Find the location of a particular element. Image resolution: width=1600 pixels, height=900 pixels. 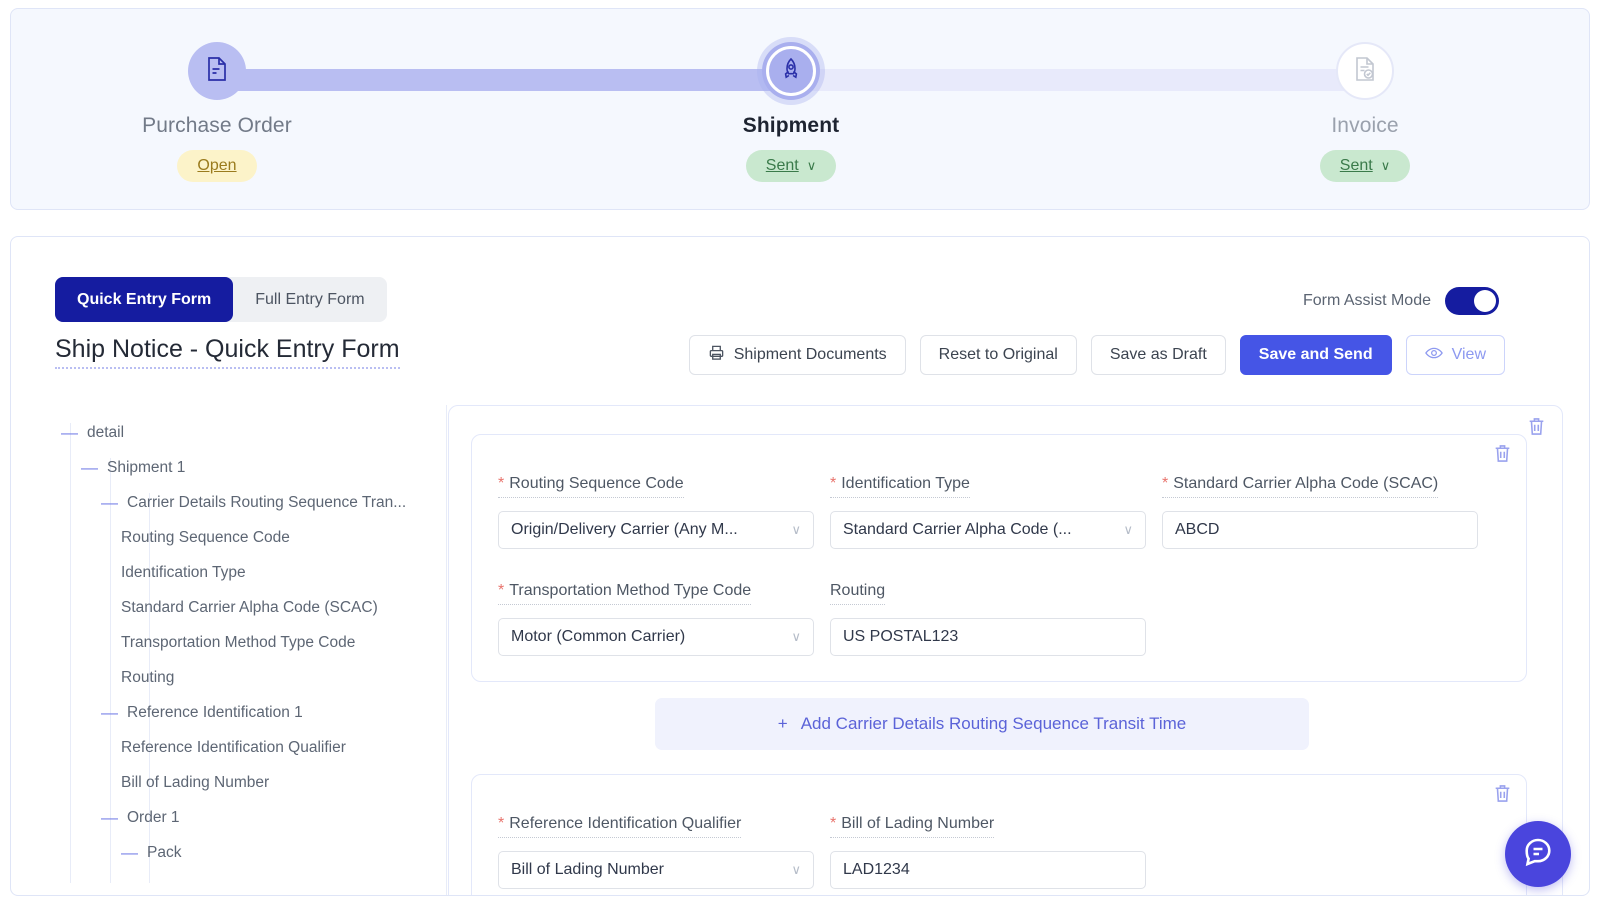

step-node-purchase-order is located at coordinates (217, 71).